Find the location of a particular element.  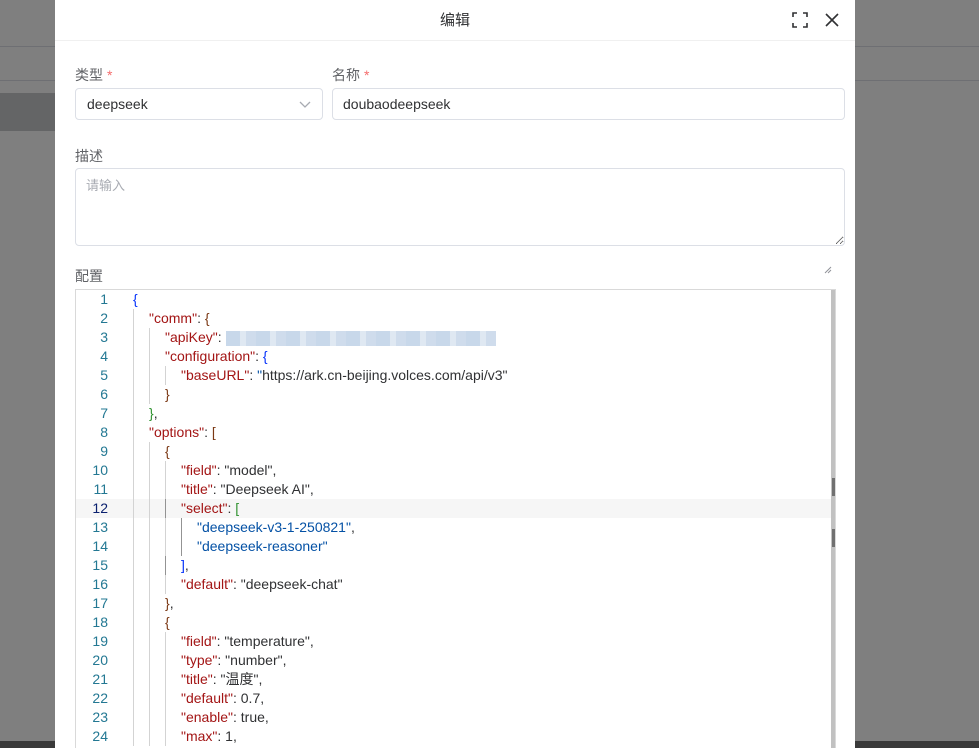

line-number: 8 is located at coordinates (104, 432).